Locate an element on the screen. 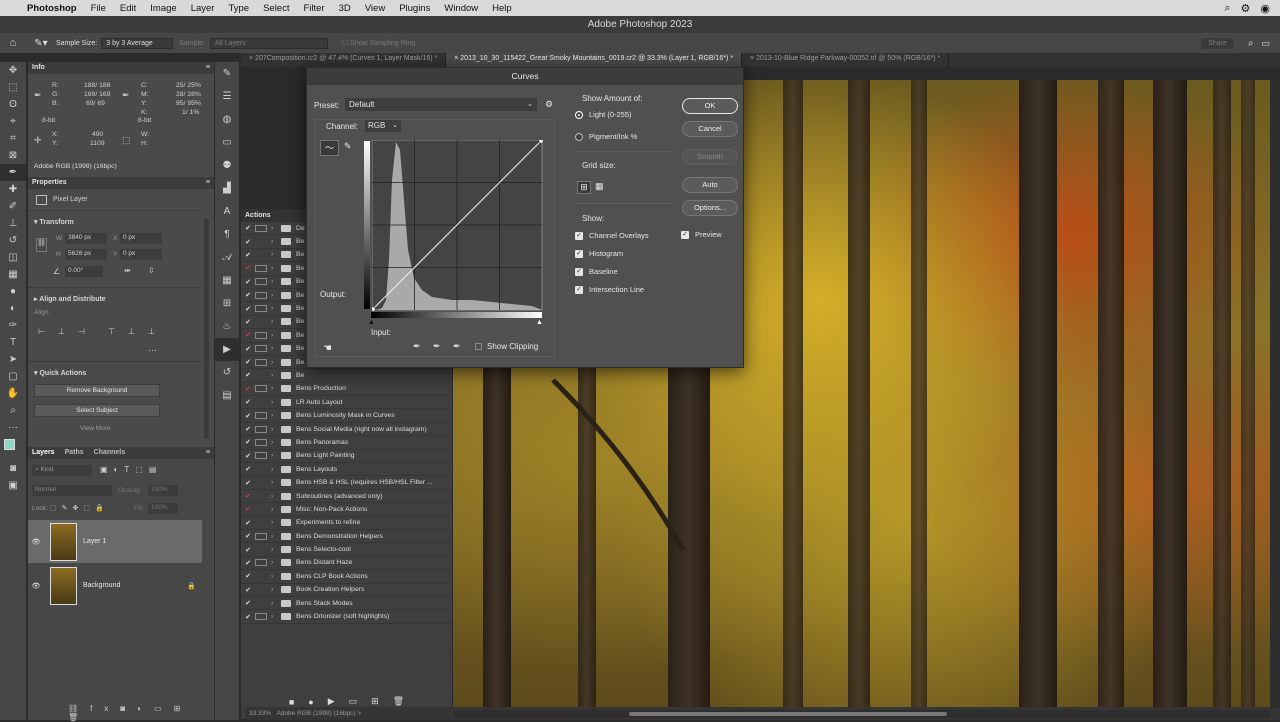 The height and width of the screenshot is (722, 1280). align-bottom-icon: ⊥ is located at coordinates (151, 331).